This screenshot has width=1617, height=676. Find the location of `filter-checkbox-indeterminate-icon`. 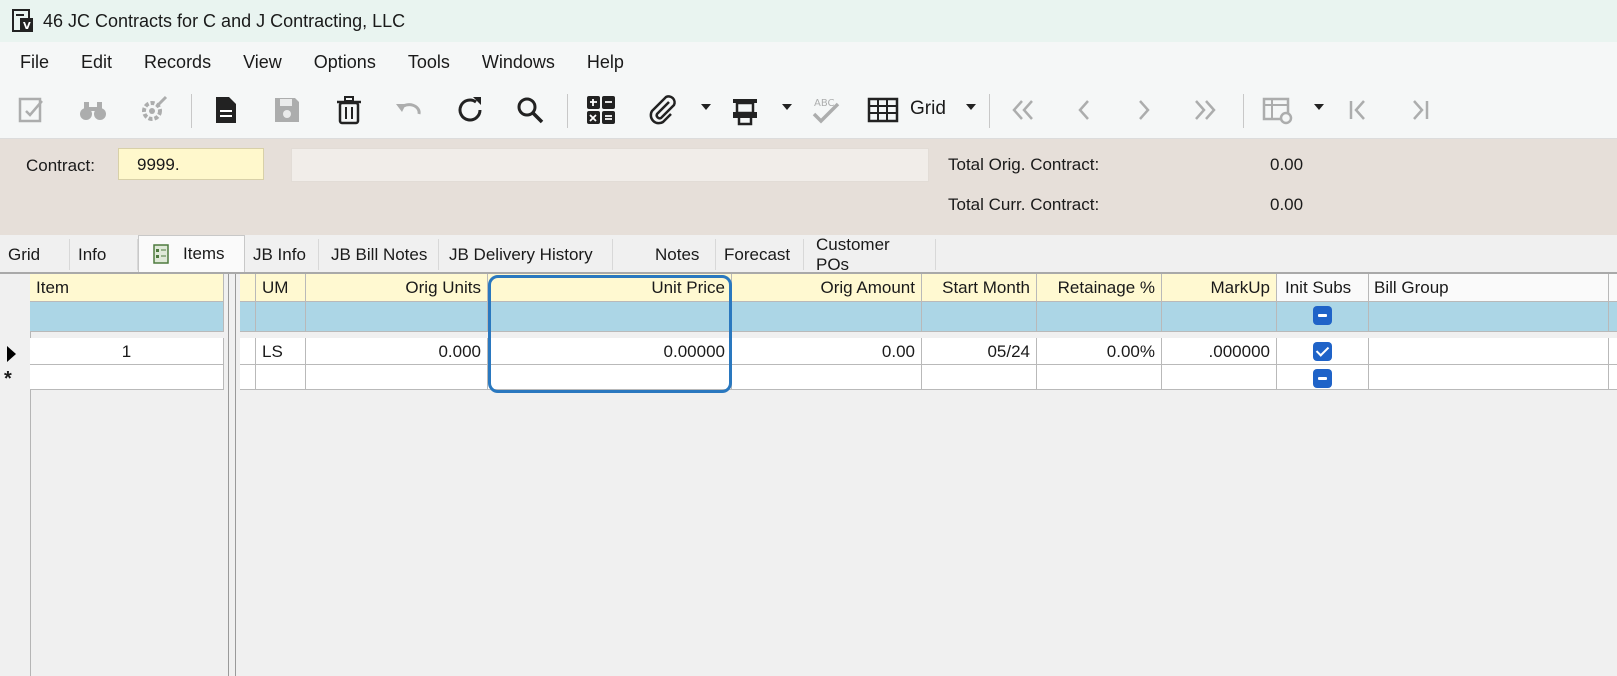

filter-checkbox-indeterminate-icon is located at coordinates (1322, 315).